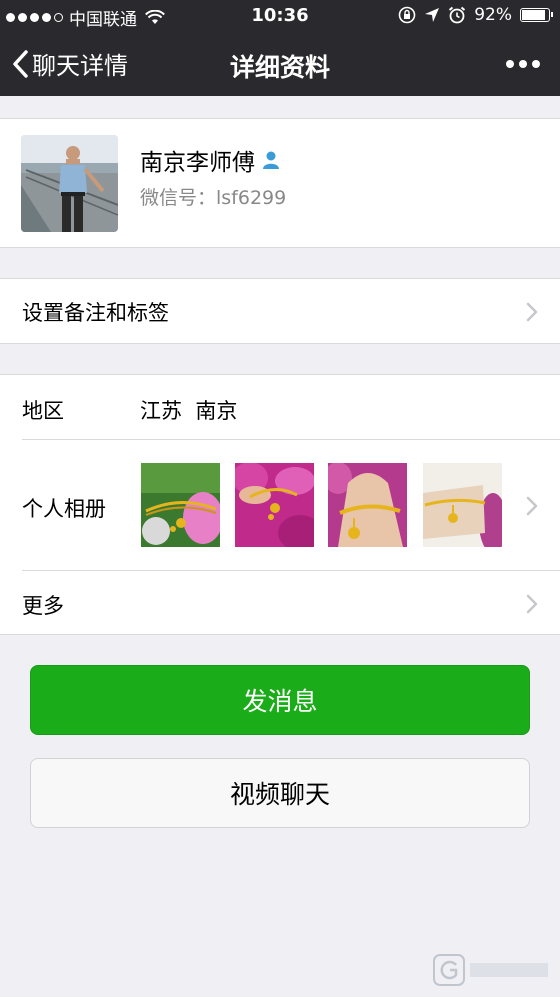  I want to click on contact-name-row: 南京李师傅, so click(210, 160).